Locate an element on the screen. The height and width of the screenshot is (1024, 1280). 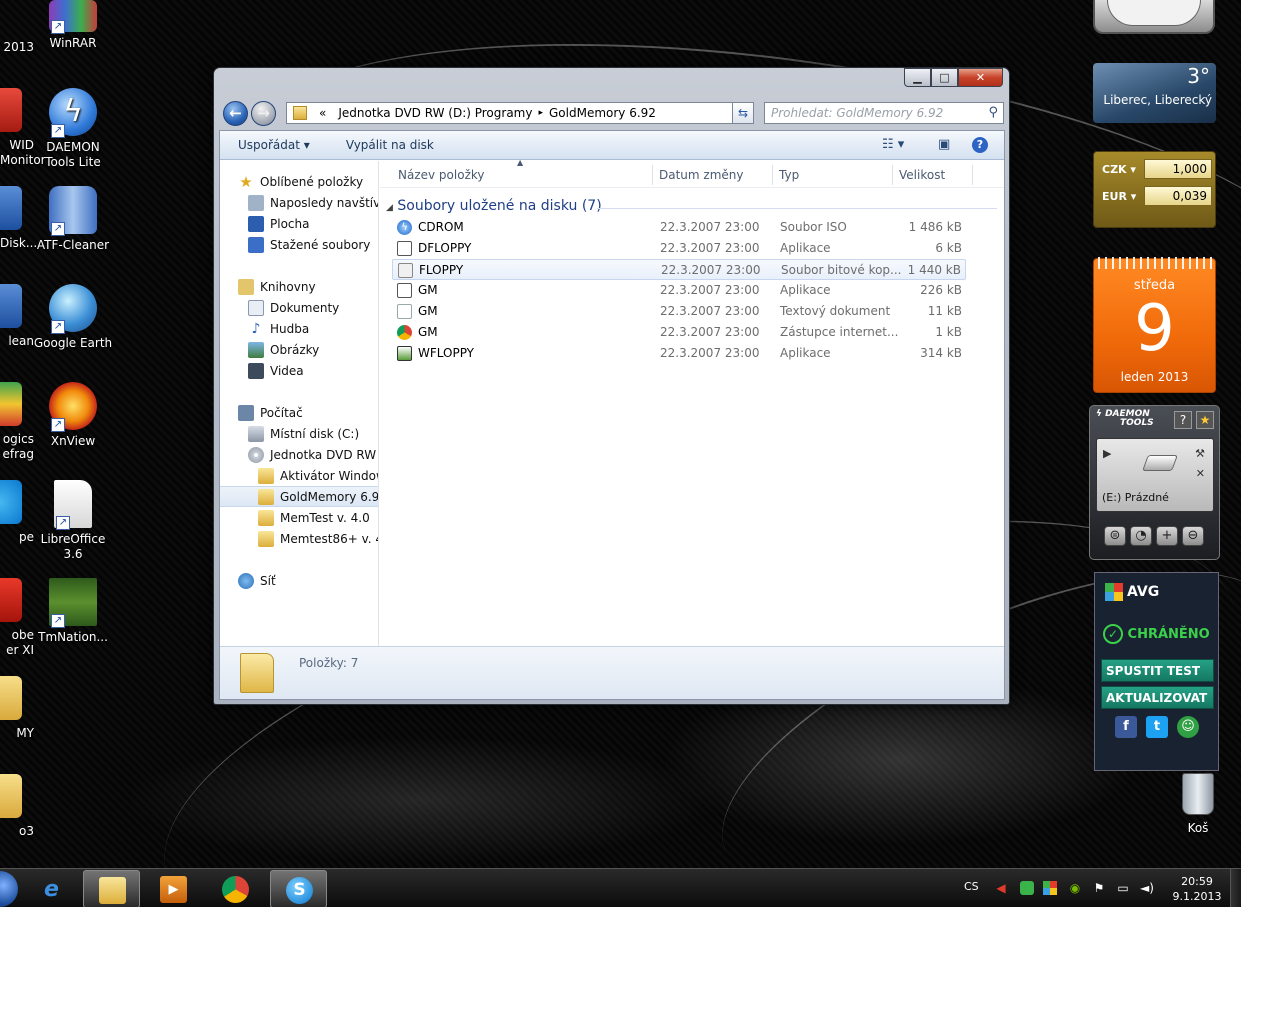
twitter-icon: t is located at coordinates (1157, 727).